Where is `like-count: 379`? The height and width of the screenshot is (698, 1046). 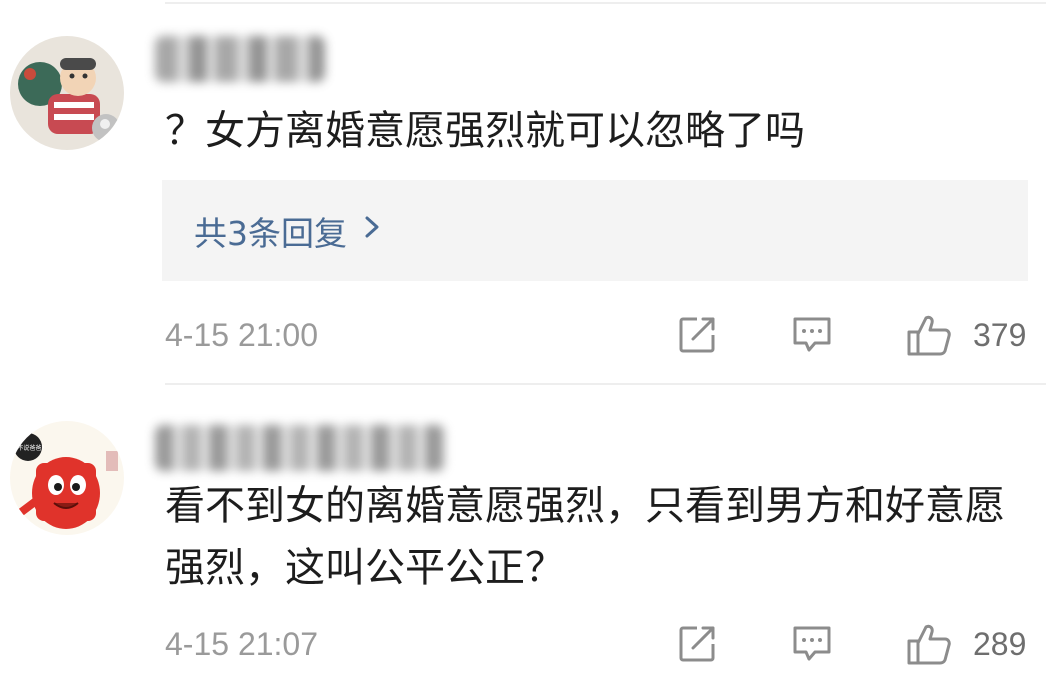
like-count: 379 is located at coordinates (1000, 334).